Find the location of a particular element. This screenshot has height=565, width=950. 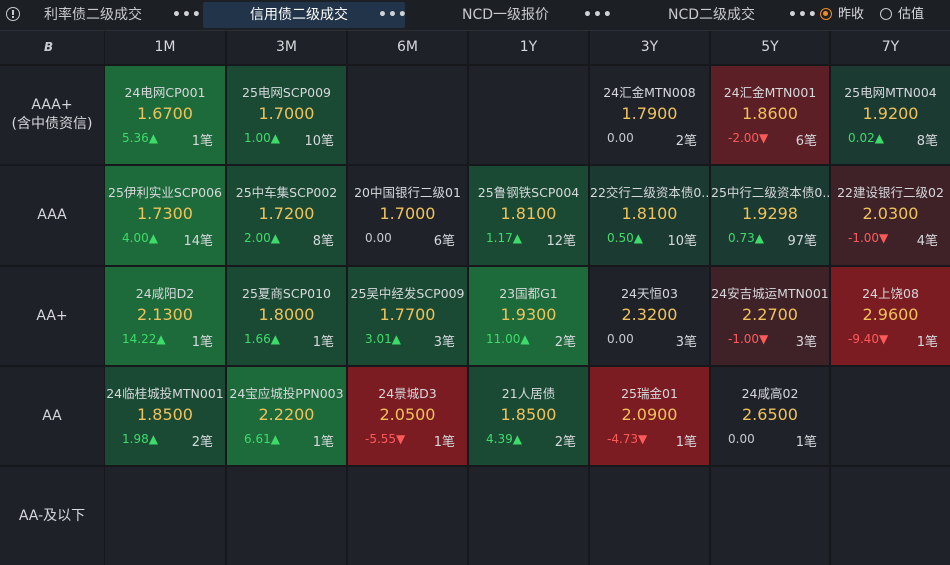

bond-name: 24景城D3 is located at coordinates (407, 393).